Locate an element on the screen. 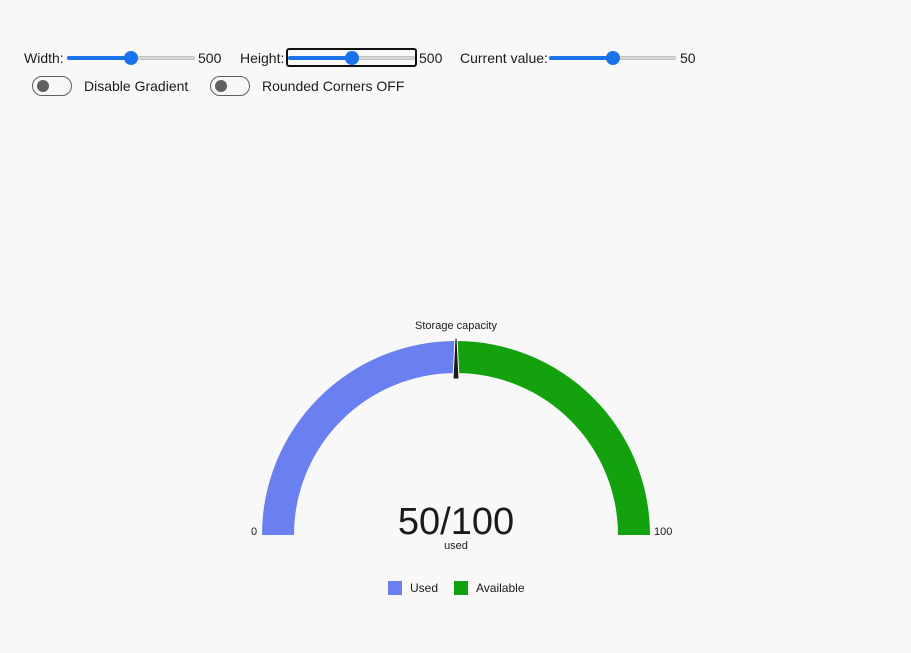 Image resolution: width=911 pixels, height=653 pixels. legend-item-used: Used is located at coordinates (413, 588).